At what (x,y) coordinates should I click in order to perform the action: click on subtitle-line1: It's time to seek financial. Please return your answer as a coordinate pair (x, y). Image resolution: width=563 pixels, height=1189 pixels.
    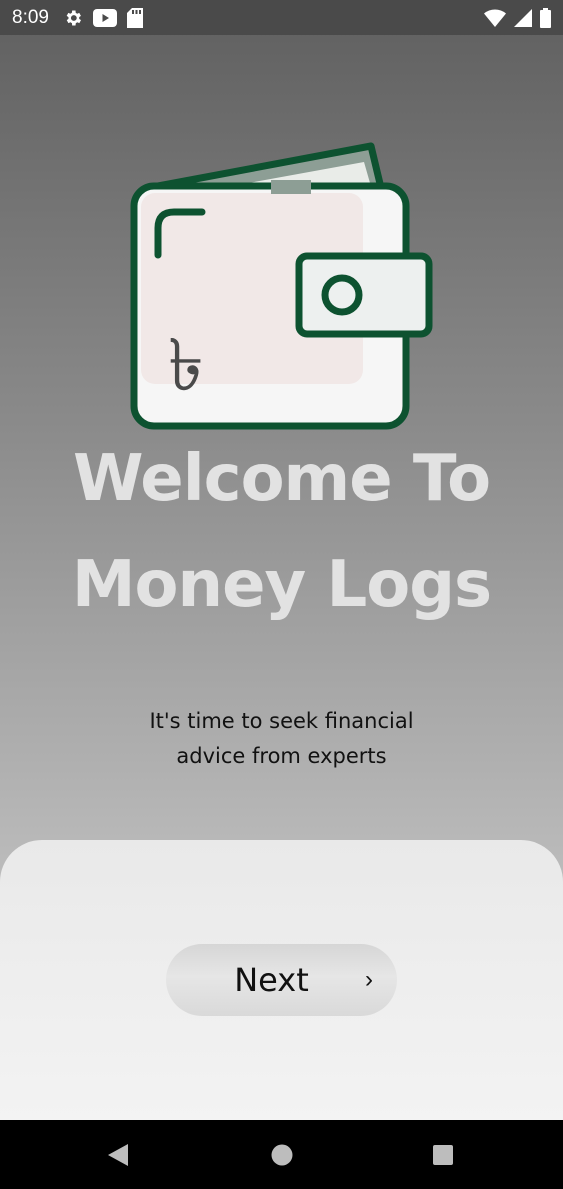
    Looking at the image, I should click on (281, 721).